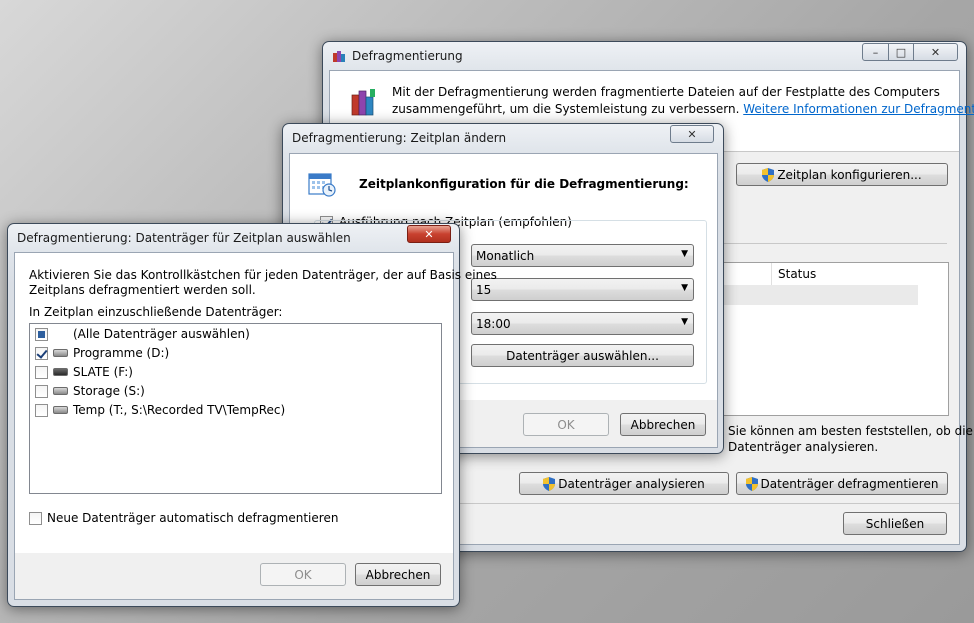  I want to click on schedule-titlebar: Defragmentierung: Zeitplan ändern, so click(503, 138).